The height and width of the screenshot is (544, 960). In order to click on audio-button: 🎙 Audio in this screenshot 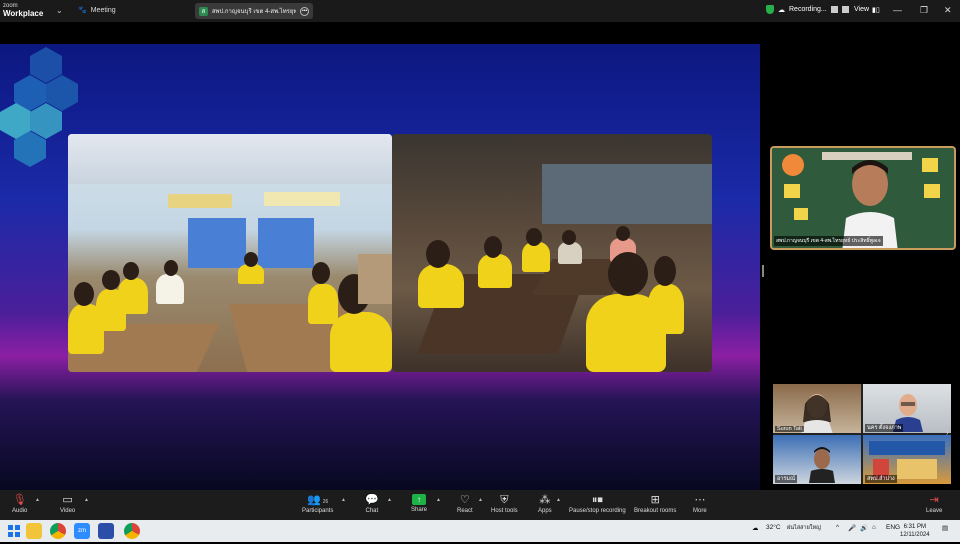, I will do `click(19, 504)`.